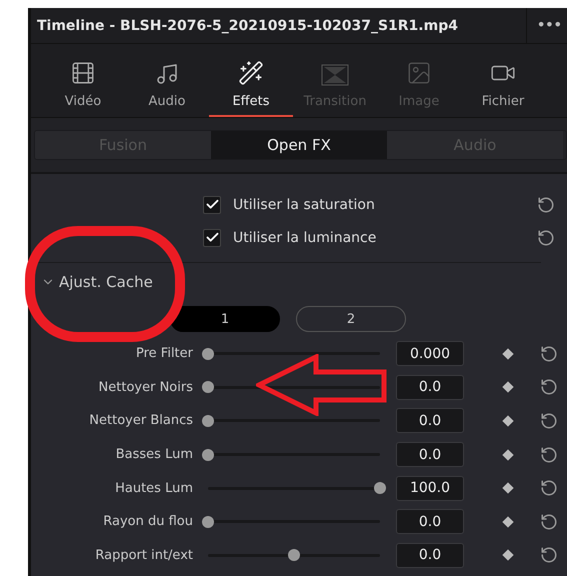  What do you see at coordinates (503, 80) in the screenshot?
I see `inspector-tab: Fichier` at bounding box center [503, 80].